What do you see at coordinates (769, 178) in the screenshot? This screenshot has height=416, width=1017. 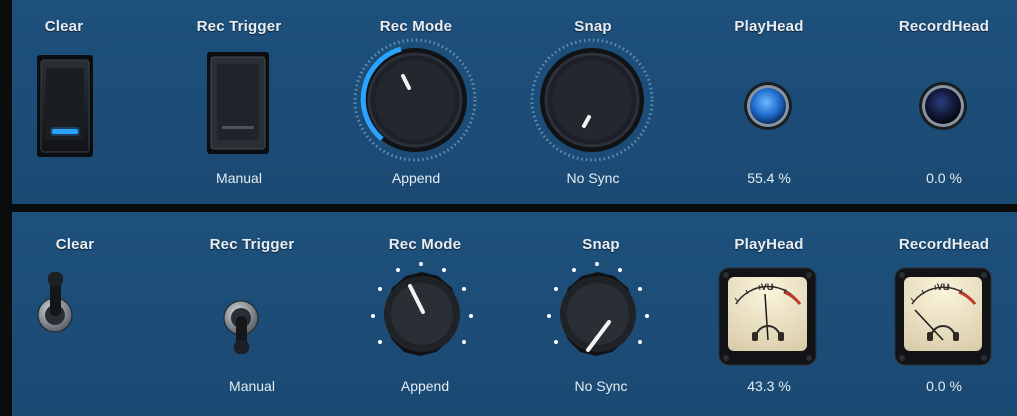 I see `top-playhead-value: 55.4 %` at bounding box center [769, 178].